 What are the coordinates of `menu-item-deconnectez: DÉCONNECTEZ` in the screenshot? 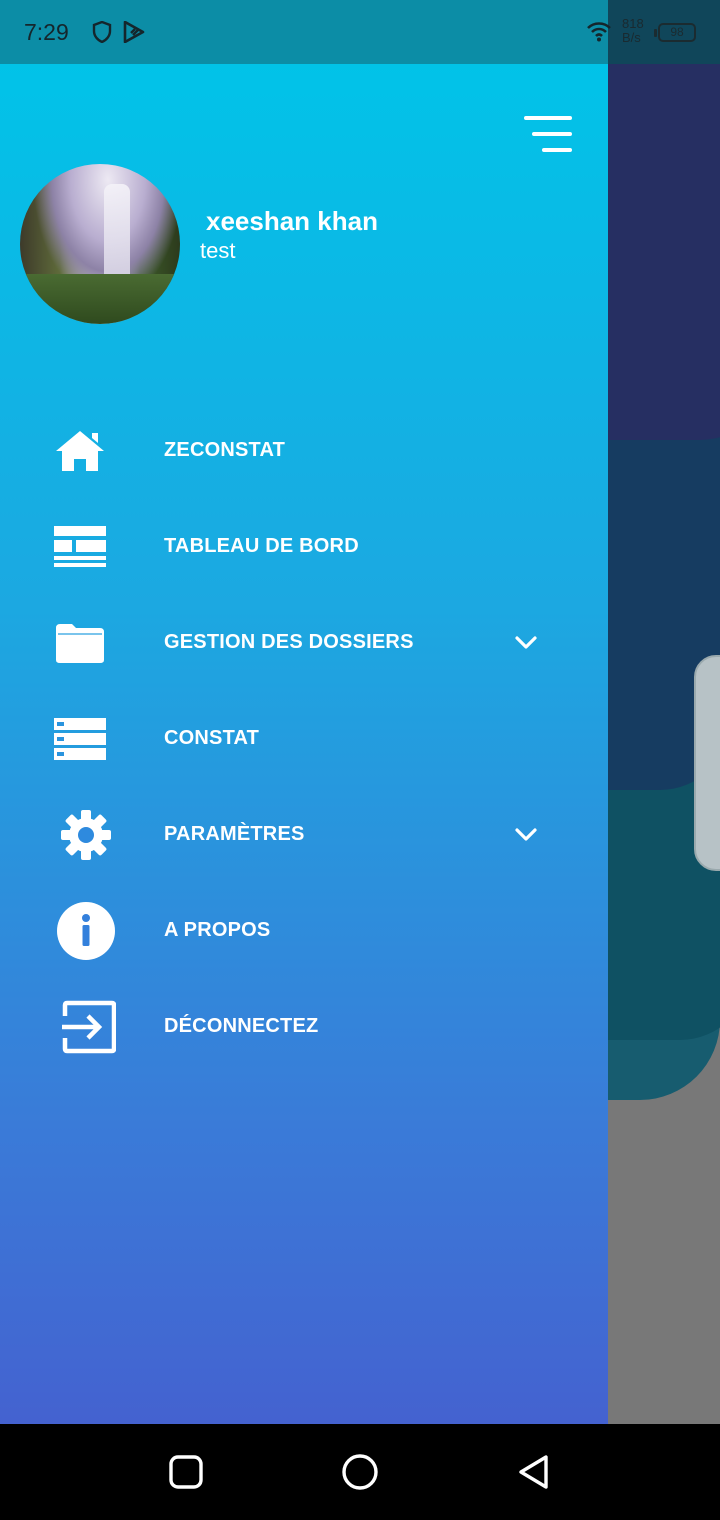 It's located at (304, 1027).